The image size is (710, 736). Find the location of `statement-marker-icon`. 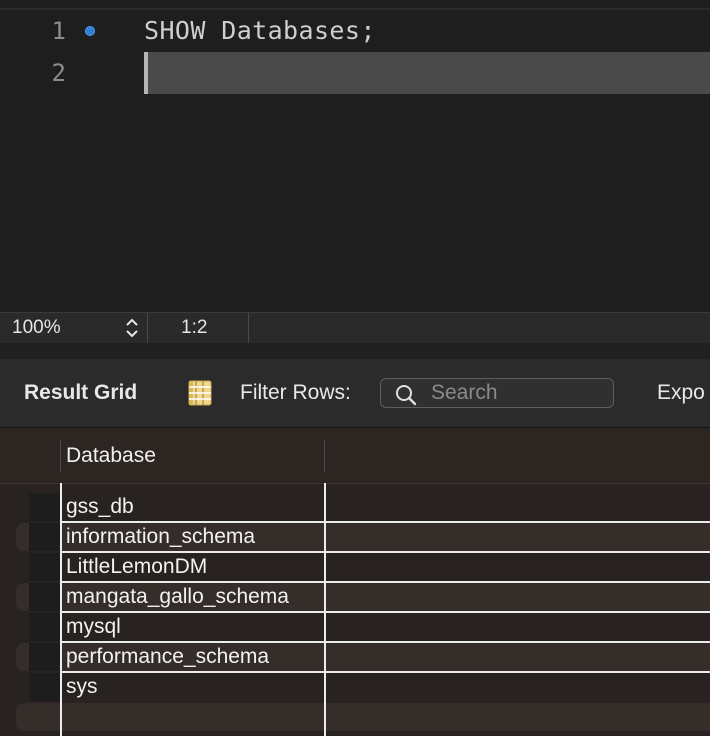

statement-marker-icon is located at coordinates (90, 31).